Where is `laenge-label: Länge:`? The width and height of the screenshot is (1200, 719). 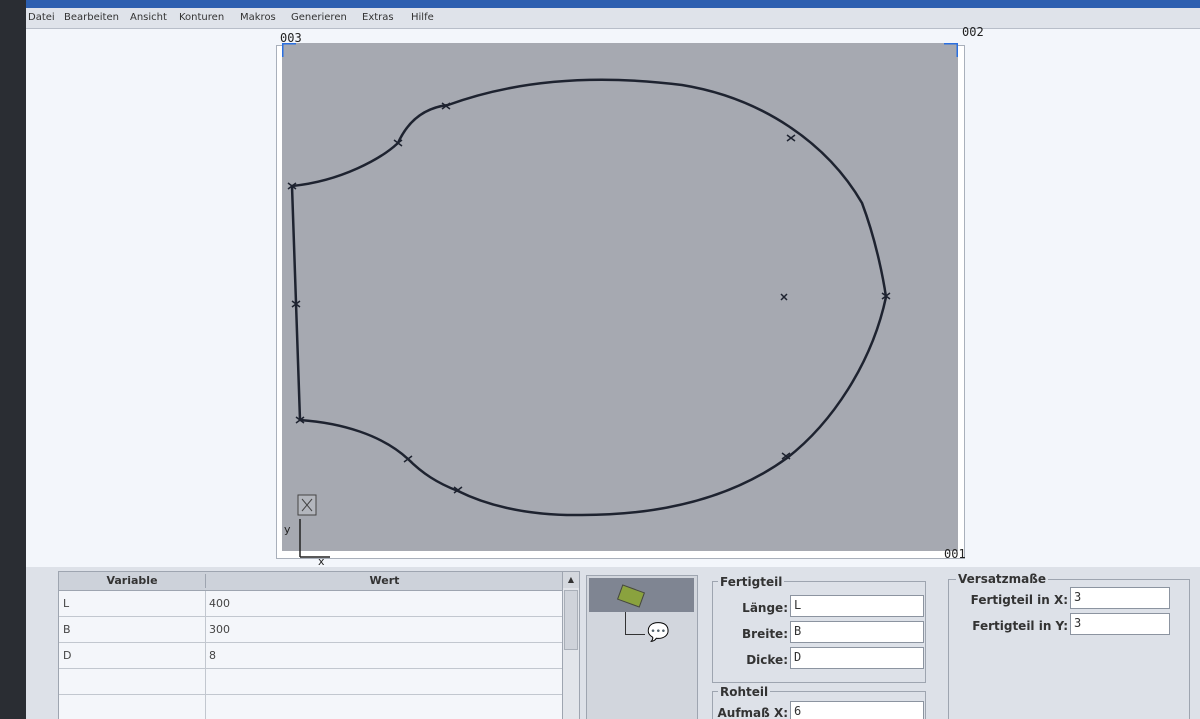
laenge-label: Länge: is located at coordinates (765, 608).